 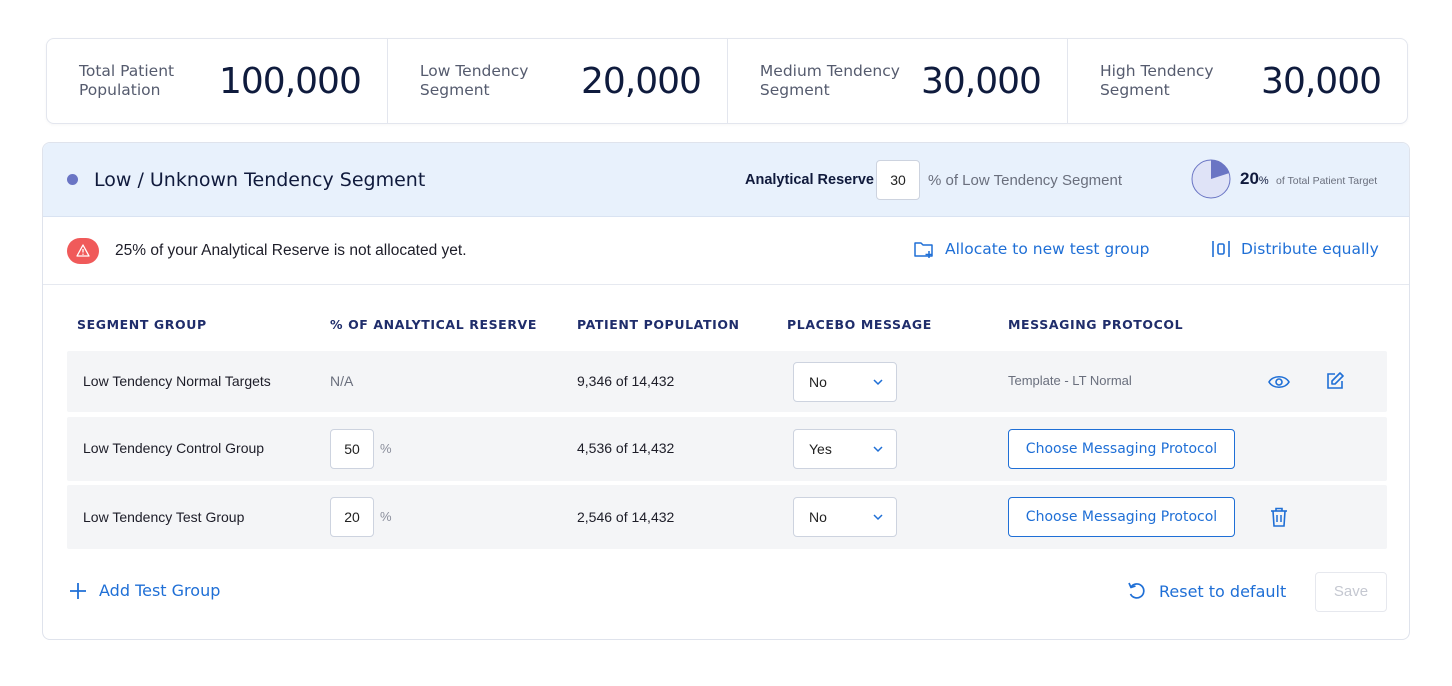 I want to click on population-value: 9,346 of 14,432, so click(x=626, y=381).